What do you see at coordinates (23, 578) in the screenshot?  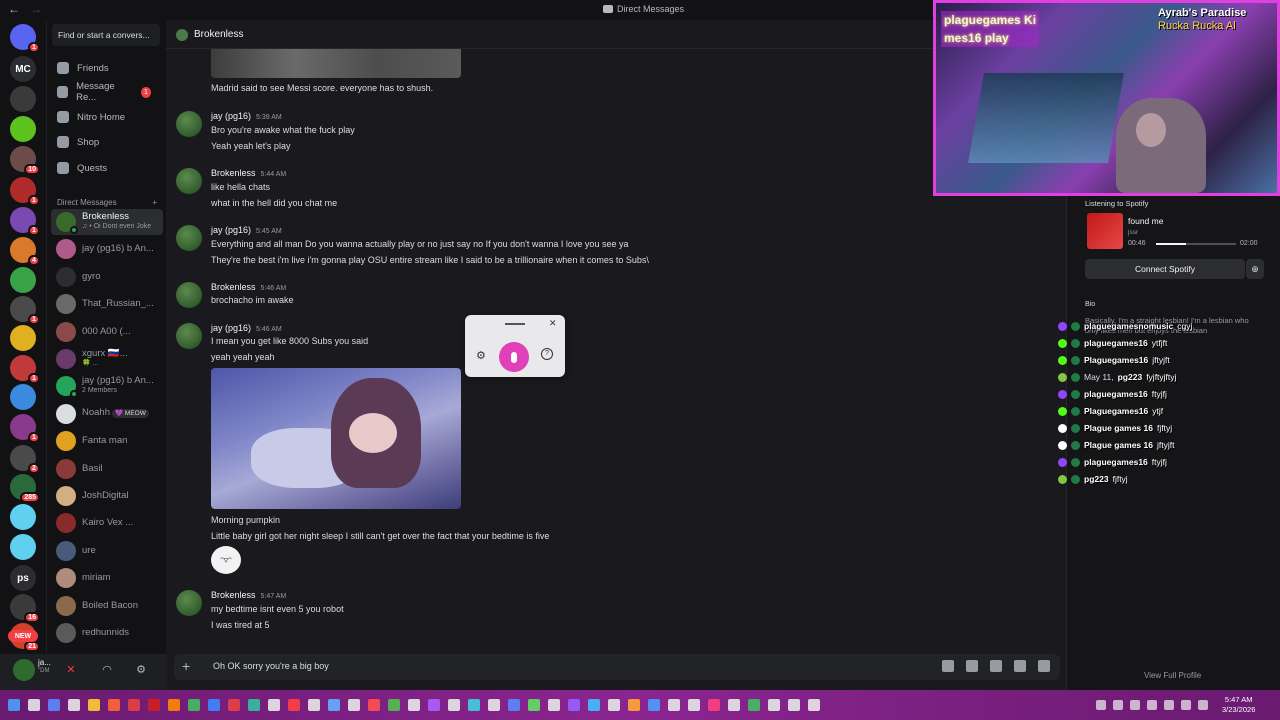 I see `ps-icon: ps` at bounding box center [23, 578].